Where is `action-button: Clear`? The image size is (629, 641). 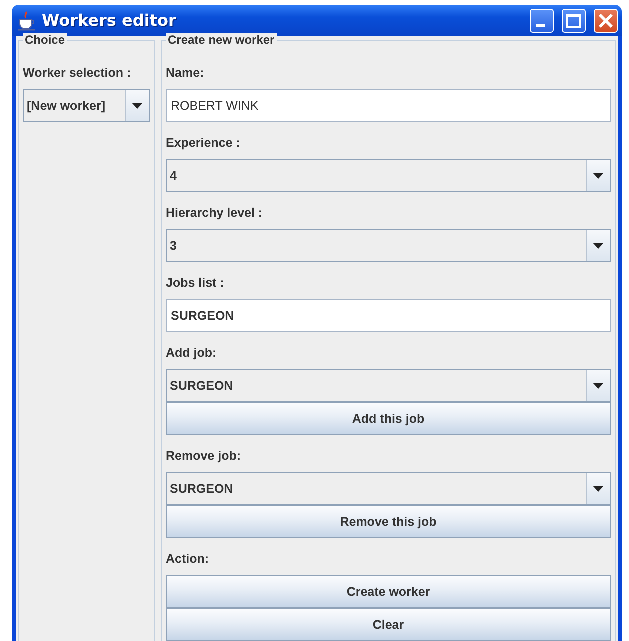
action-button: Clear is located at coordinates (388, 624).